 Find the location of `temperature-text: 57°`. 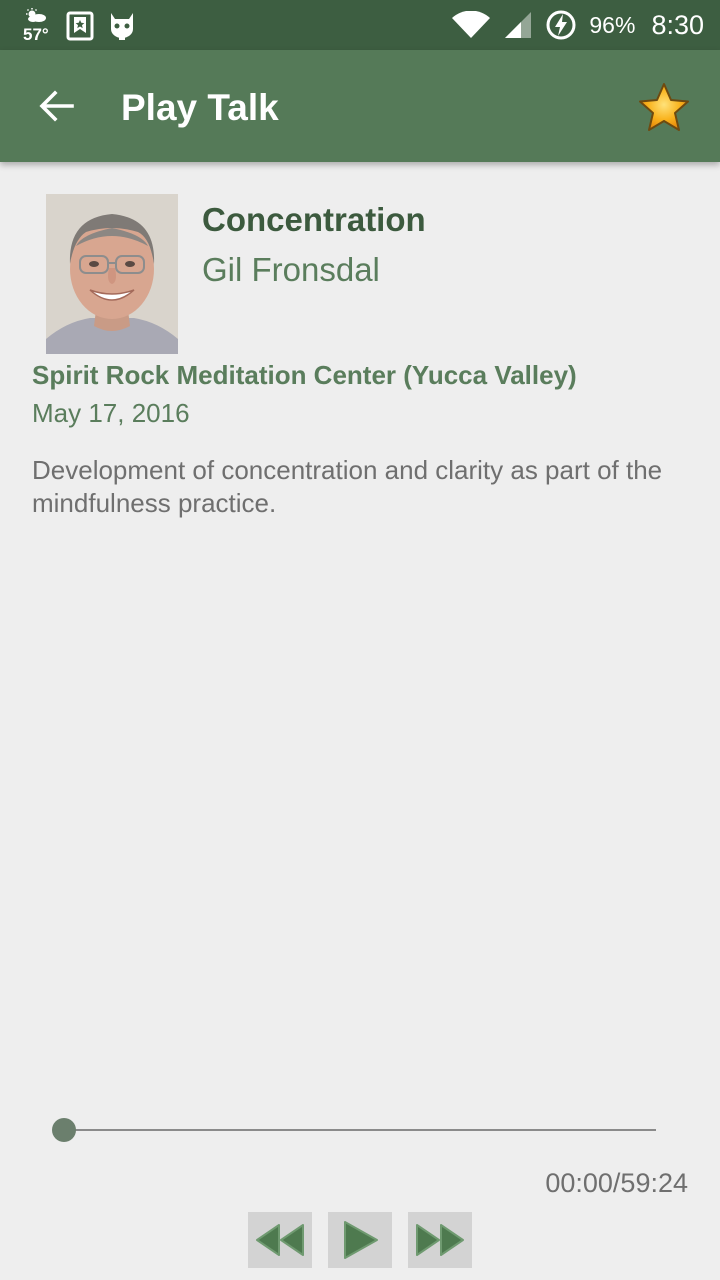

temperature-text: 57° is located at coordinates (36, 34).